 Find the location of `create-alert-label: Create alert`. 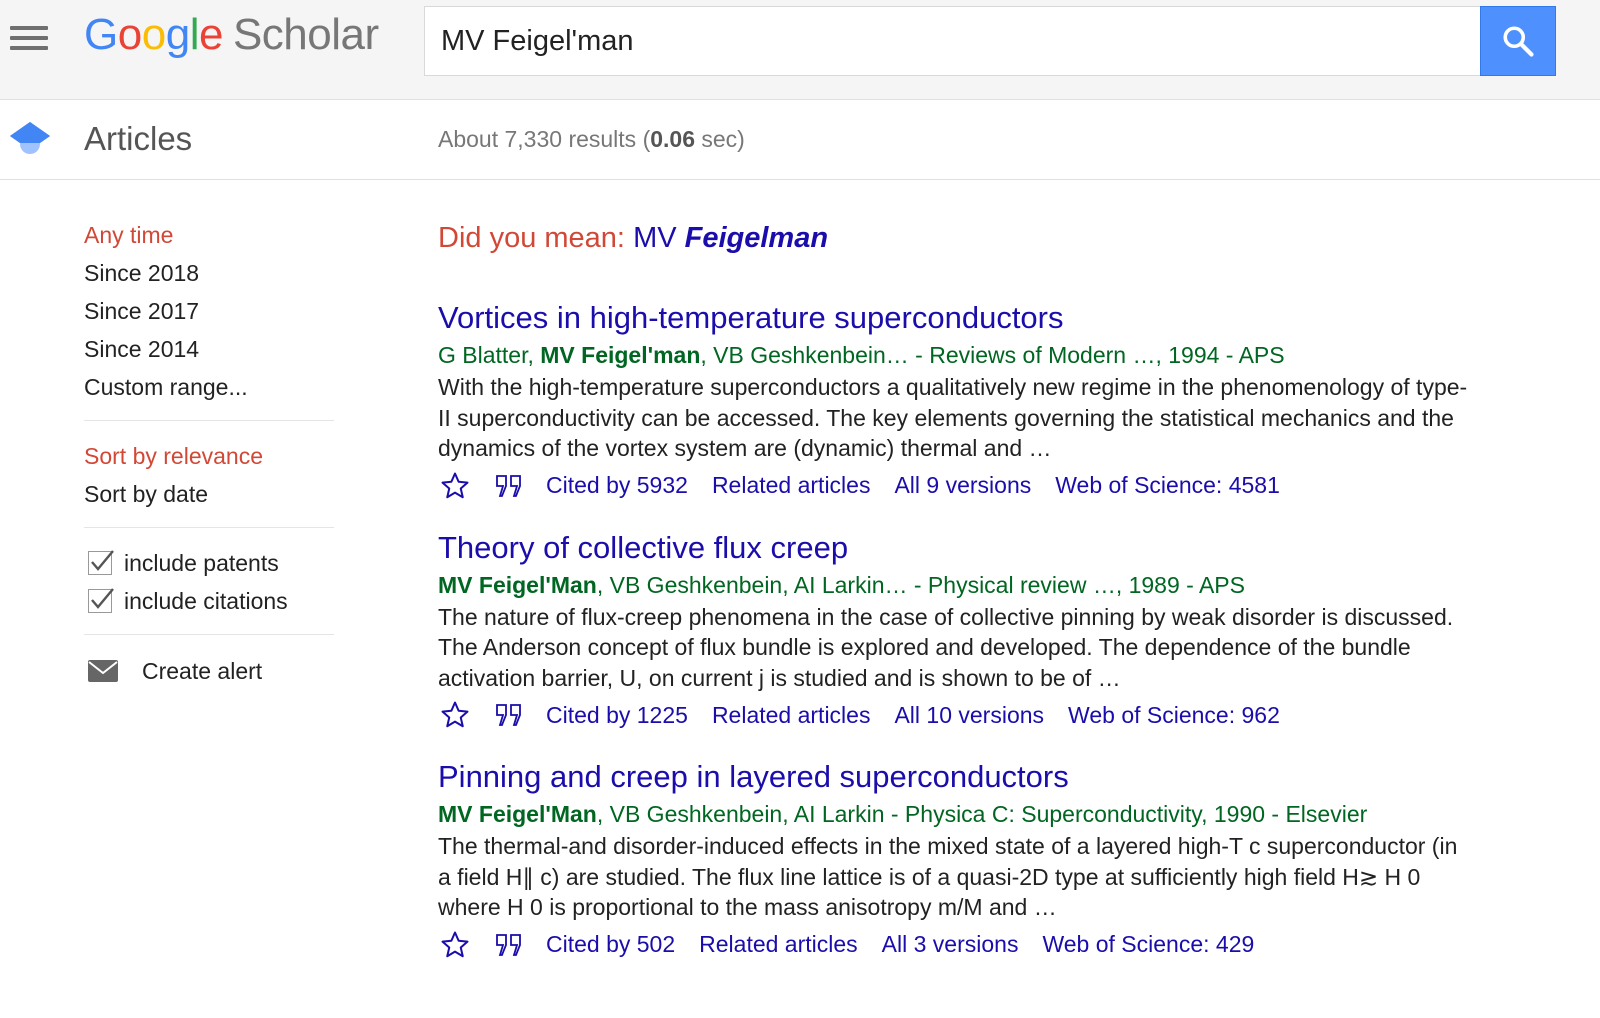

create-alert-label: Create alert is located at coordinates (202, 670).